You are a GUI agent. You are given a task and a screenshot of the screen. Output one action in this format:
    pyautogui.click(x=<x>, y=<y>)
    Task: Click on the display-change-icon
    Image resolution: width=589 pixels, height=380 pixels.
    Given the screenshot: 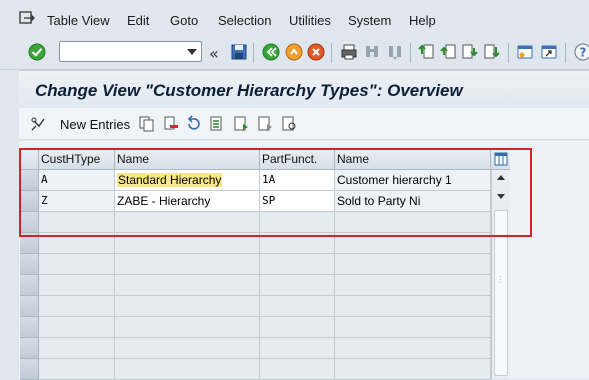 What is the action you would take?
    pyautogui.click(x=38, y=123)
    